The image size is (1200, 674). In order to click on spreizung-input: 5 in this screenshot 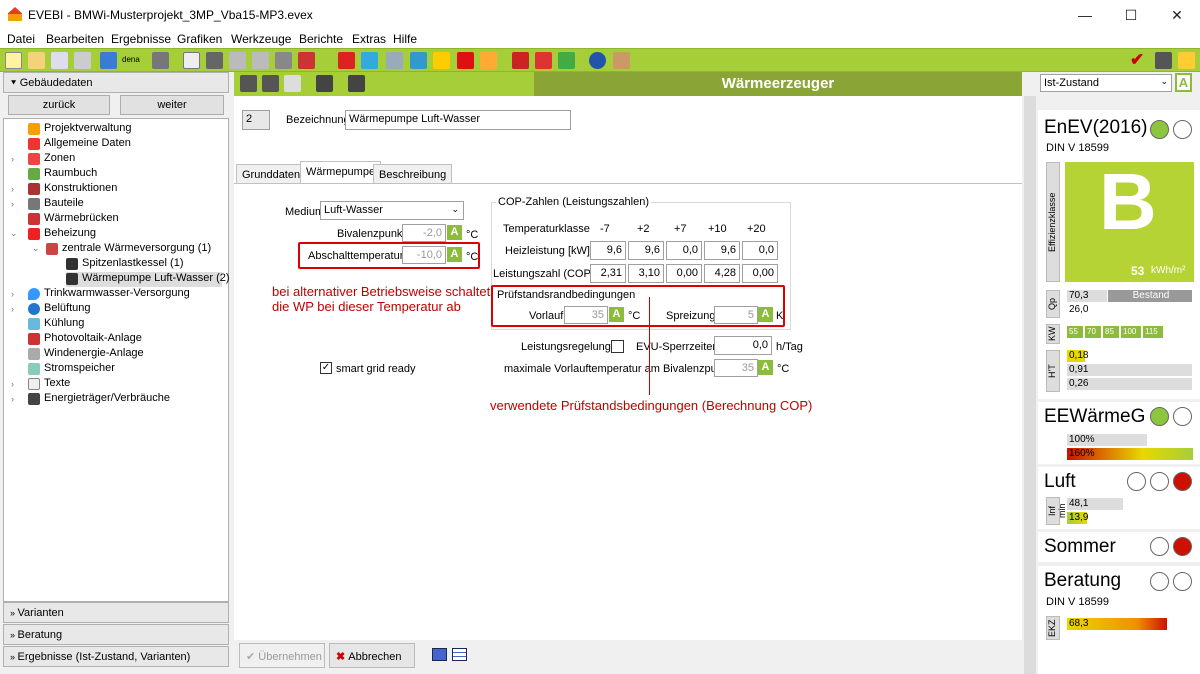, I will do `click(736, 315)`.